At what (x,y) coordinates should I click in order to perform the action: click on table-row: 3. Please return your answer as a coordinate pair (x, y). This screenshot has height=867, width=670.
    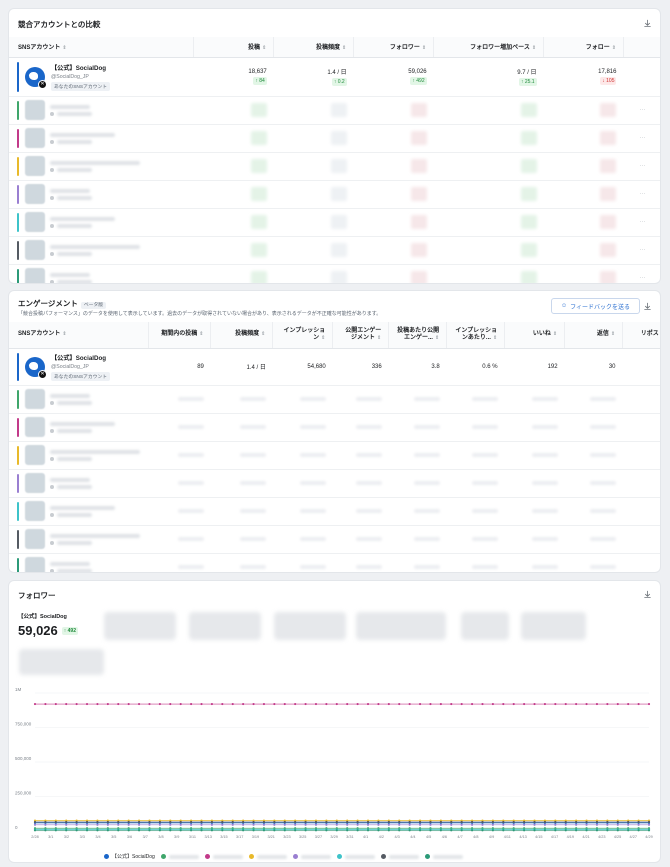
    Looking at the image, I should click on (334, 562).